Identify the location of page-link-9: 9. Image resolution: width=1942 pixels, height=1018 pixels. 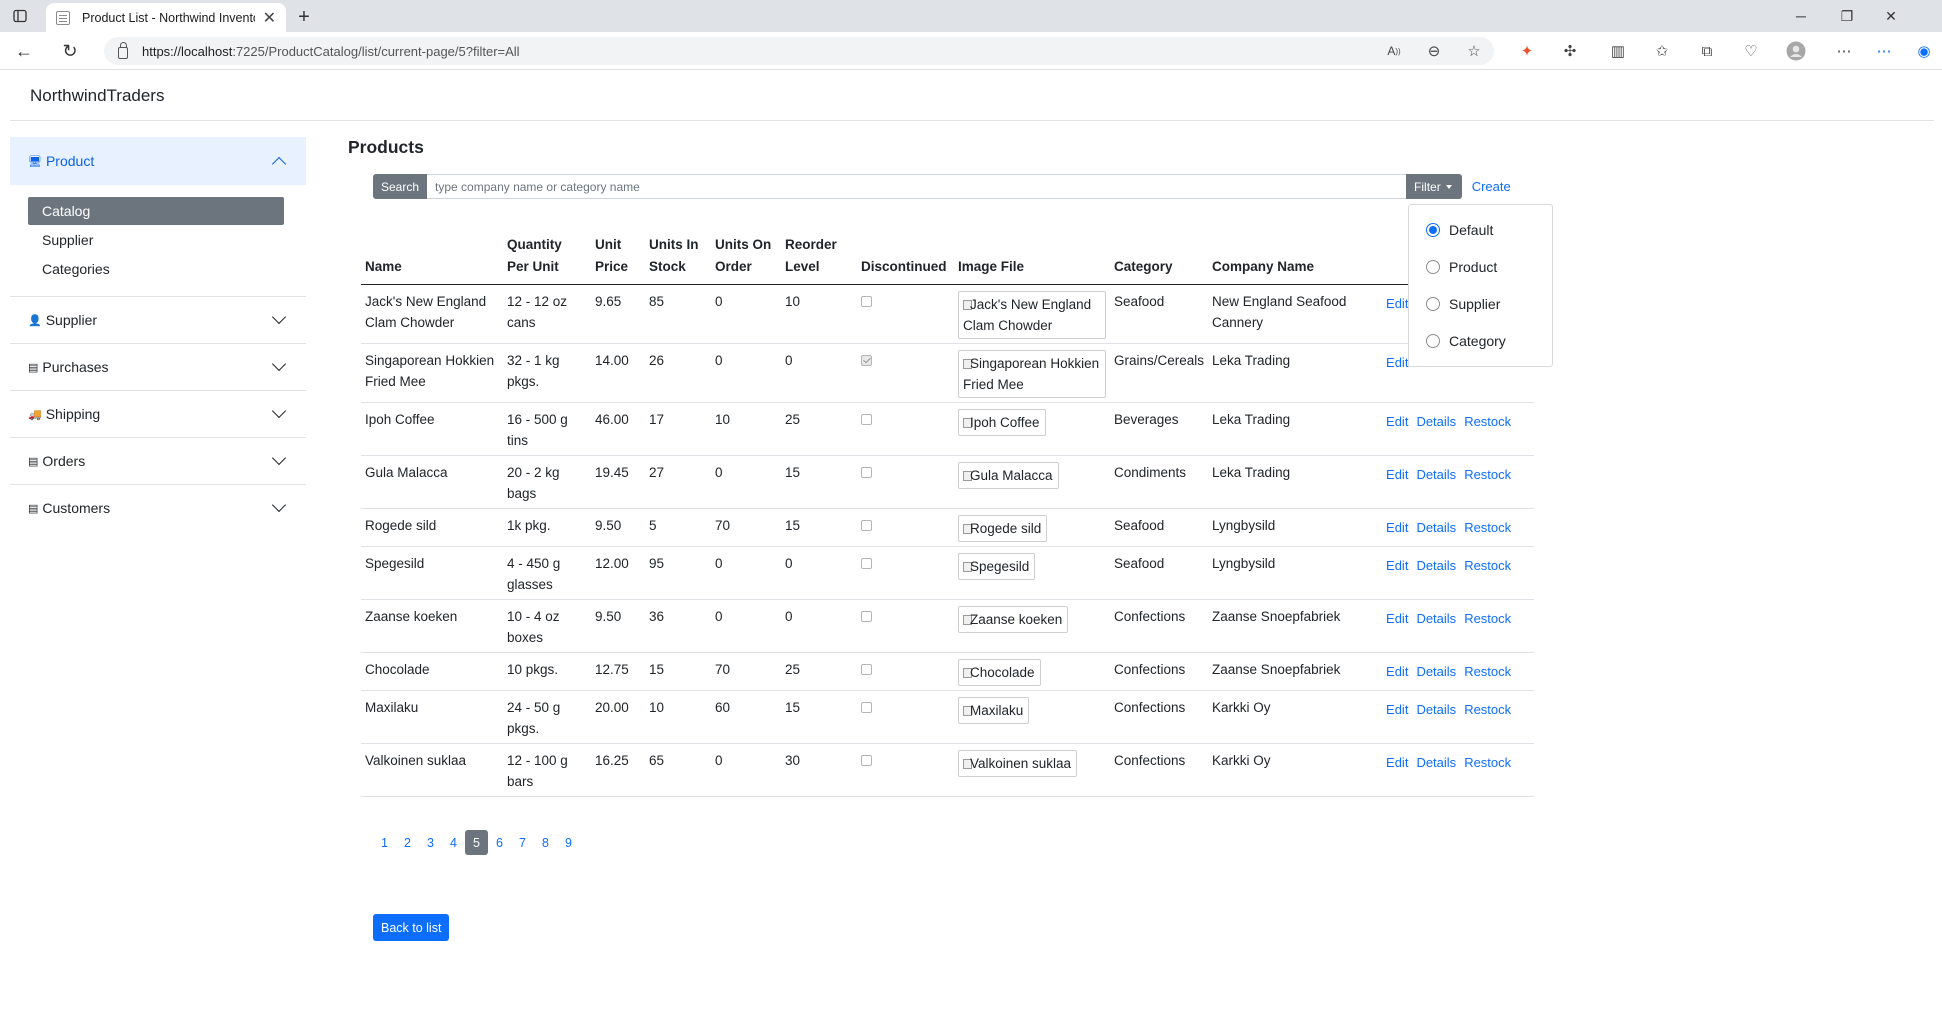
(568, 842).